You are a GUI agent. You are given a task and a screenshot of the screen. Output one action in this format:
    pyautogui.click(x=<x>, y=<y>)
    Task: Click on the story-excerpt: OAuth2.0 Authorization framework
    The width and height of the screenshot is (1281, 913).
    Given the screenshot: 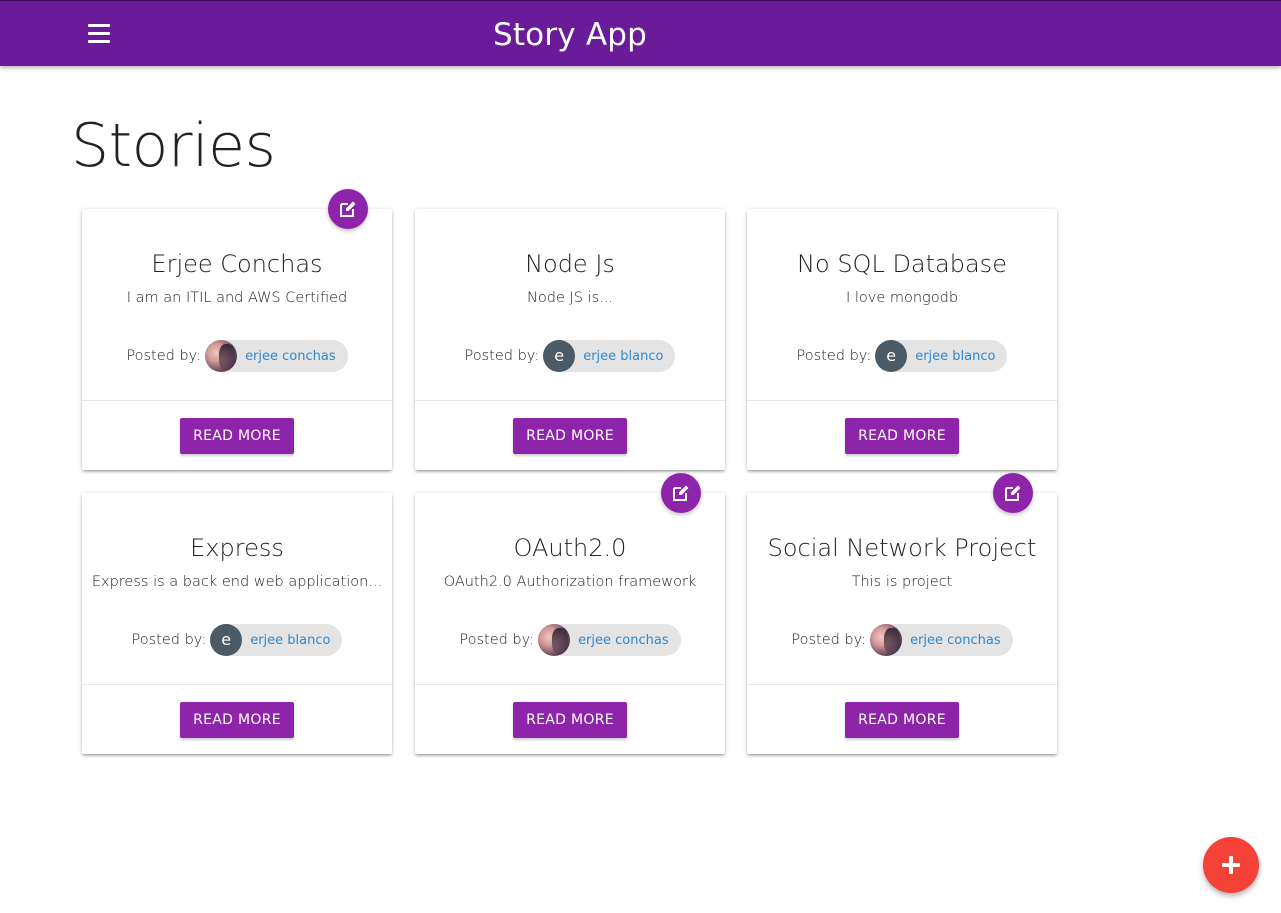 What is the action you would take?
    pyautogui.click(x=570, y=582)
    